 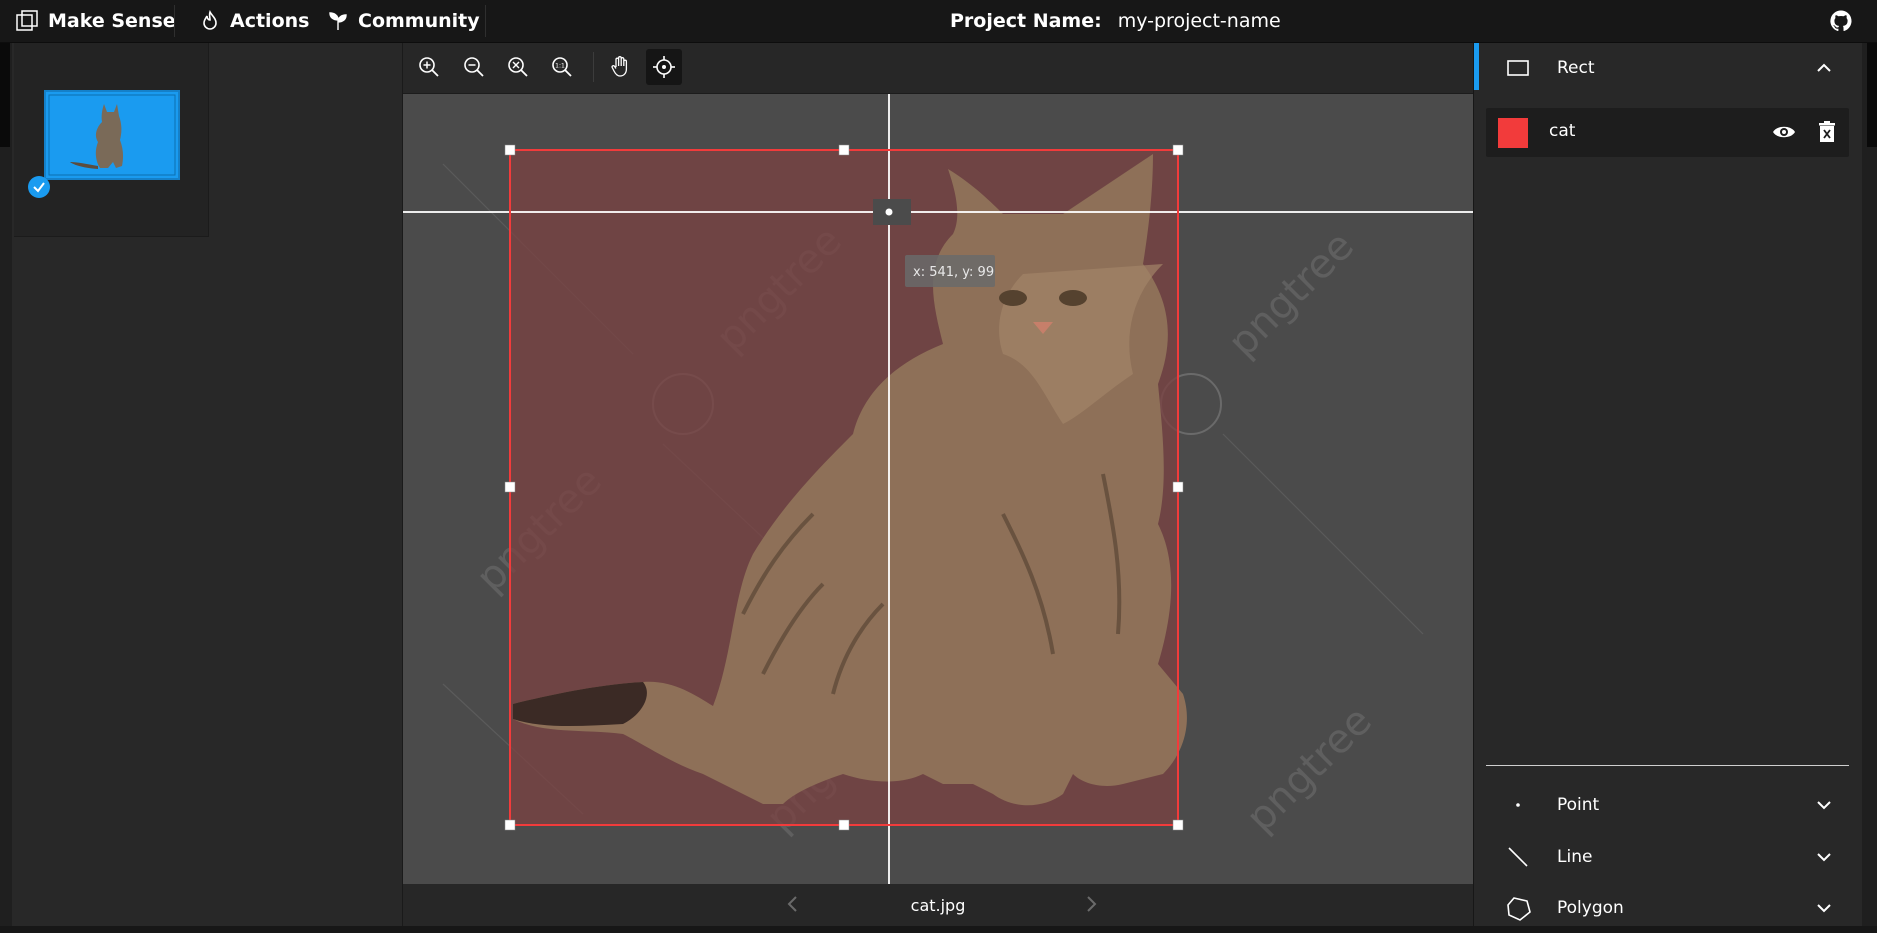 I want to click on image-navigation-bar: cat.jpg, so click(x=938, y=905).